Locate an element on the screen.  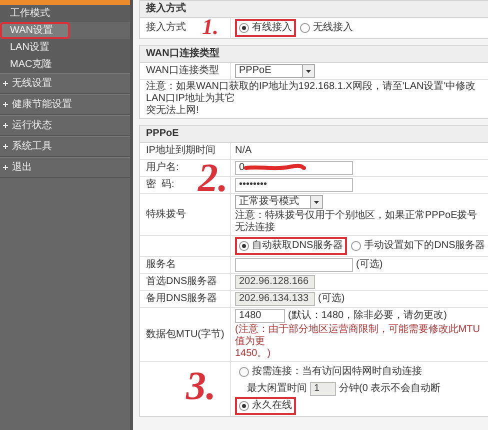
radio-option: 永久在线 is located at coordinates (265, 406).